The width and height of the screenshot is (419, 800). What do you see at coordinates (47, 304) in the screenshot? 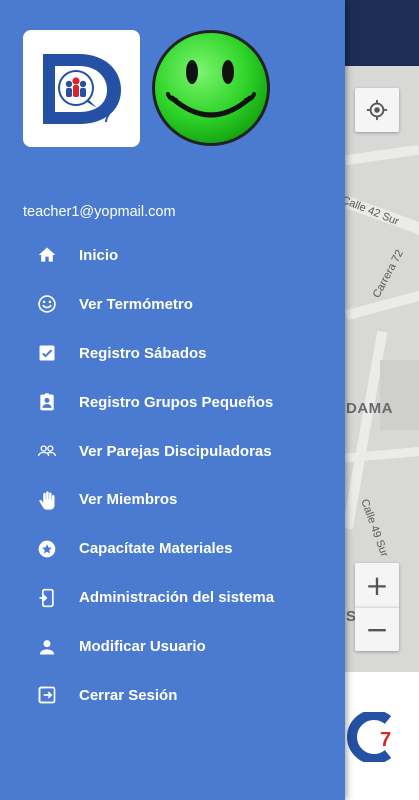
I see `smiley-icon` at bounding box center [47, 304].